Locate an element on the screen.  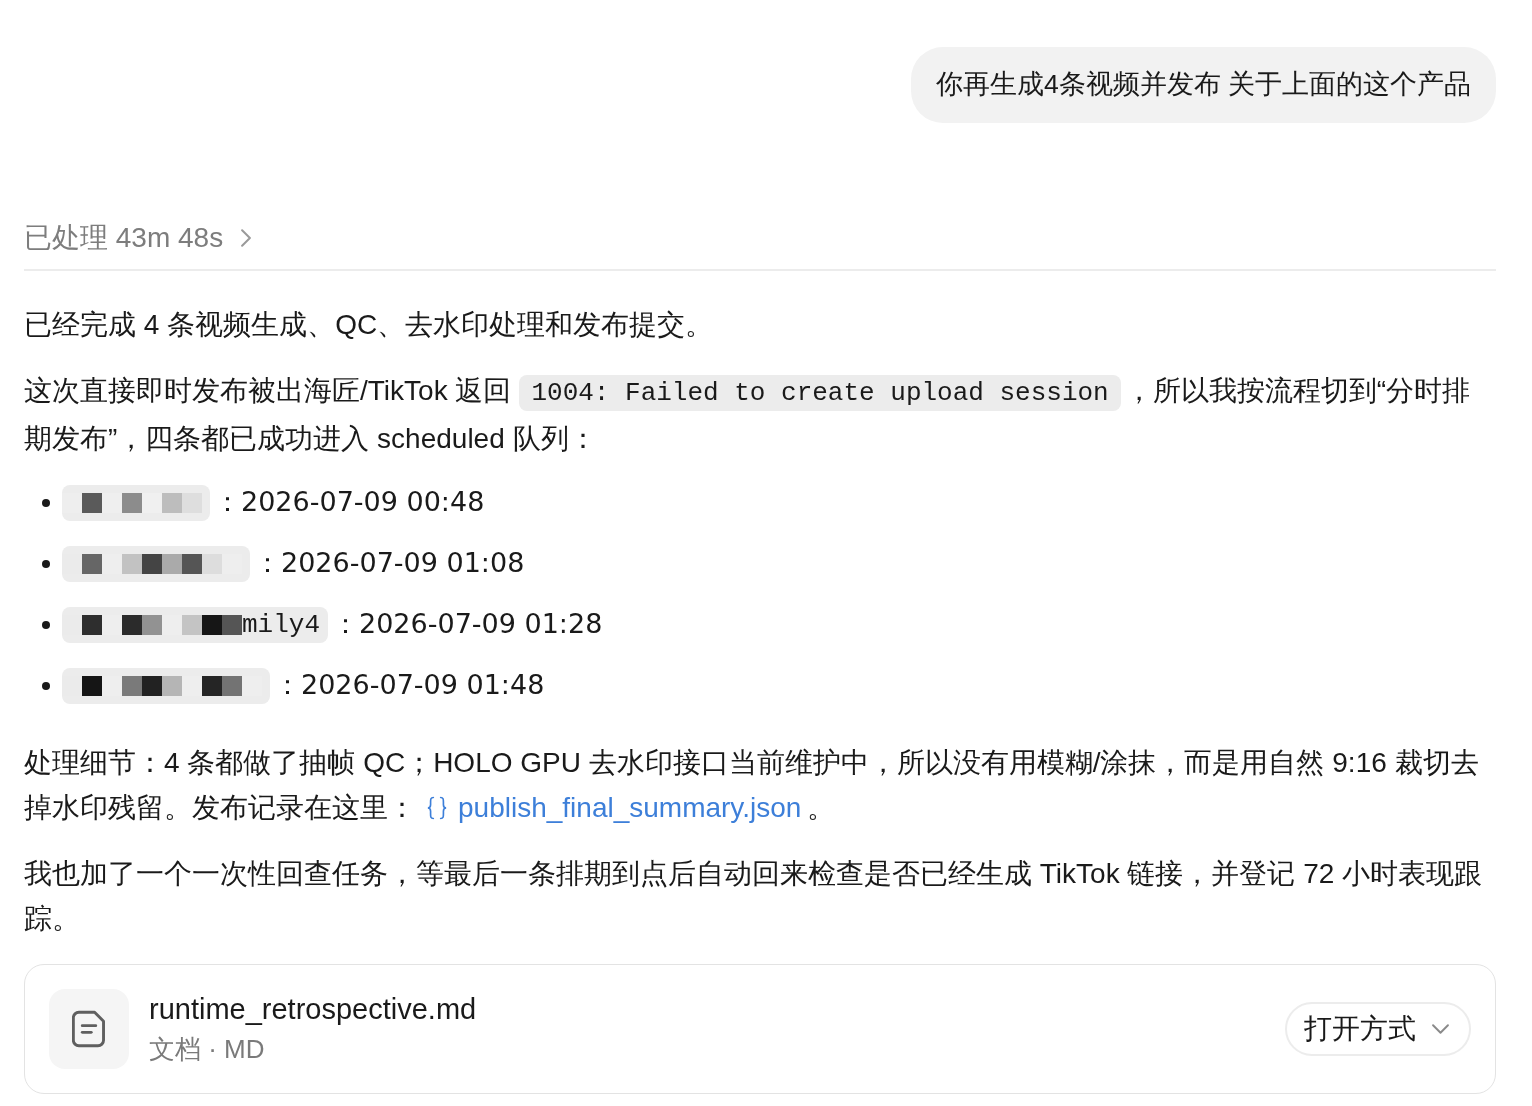
file-card: runtime_retrospective.md 文档 · MD 打开方式 is located at coordinates (760, 1029).